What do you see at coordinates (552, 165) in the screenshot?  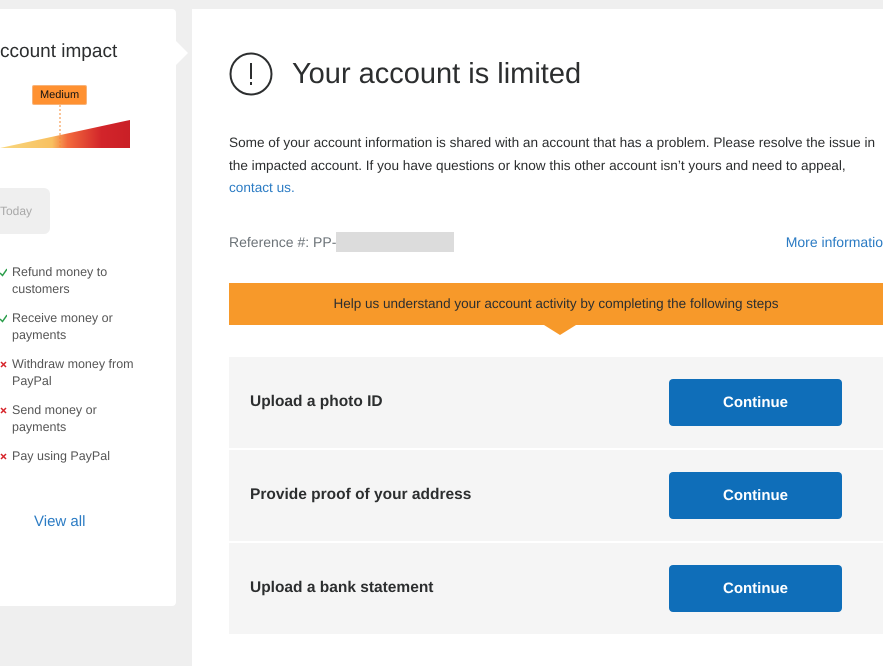 I see `message-text: Some of your account information is shared with an account that has a problem. Please resolve the issue in the impacted account. If you have questions or know this other account isn’t yours and need to appeal, contact us.` at bounding box center [552, 165].